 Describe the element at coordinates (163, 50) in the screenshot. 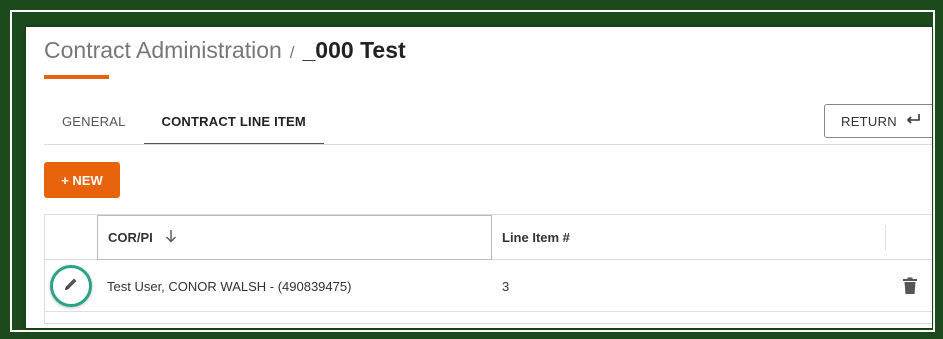

I see `breadcrumb-parent-link: Contract Administration` at that location.